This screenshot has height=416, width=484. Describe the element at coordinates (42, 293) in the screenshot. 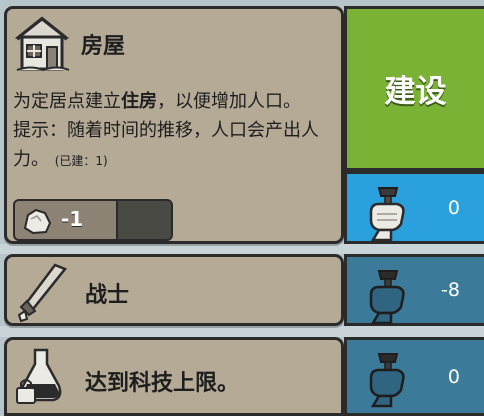

I see `sword-icon` at that location.